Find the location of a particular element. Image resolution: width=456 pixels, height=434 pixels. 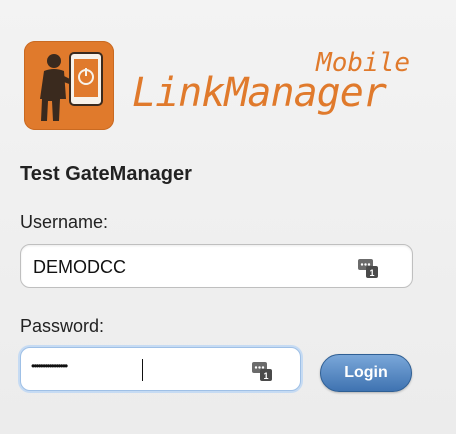

app-logo-icon is located at coordinates (69, 85).